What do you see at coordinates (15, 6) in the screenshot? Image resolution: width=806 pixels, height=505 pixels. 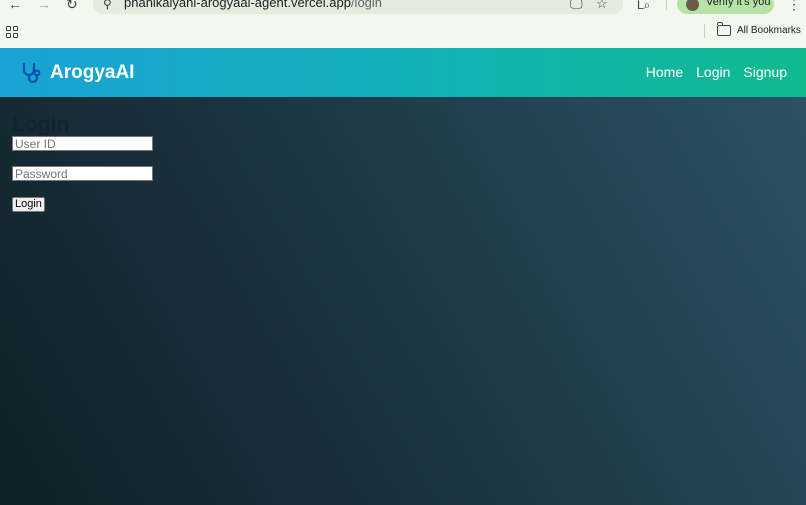 I see `back-arrow-icon: ←` at bounding box center [15, 6].